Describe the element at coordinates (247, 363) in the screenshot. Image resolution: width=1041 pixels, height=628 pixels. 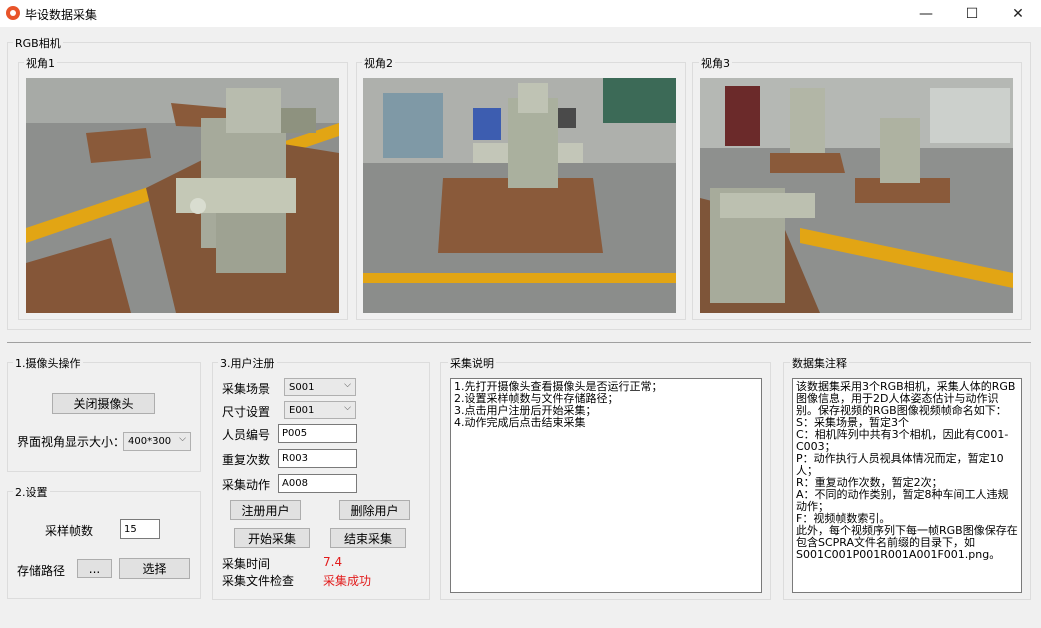
I see `user-register-title: 3.用户注册` at that location.